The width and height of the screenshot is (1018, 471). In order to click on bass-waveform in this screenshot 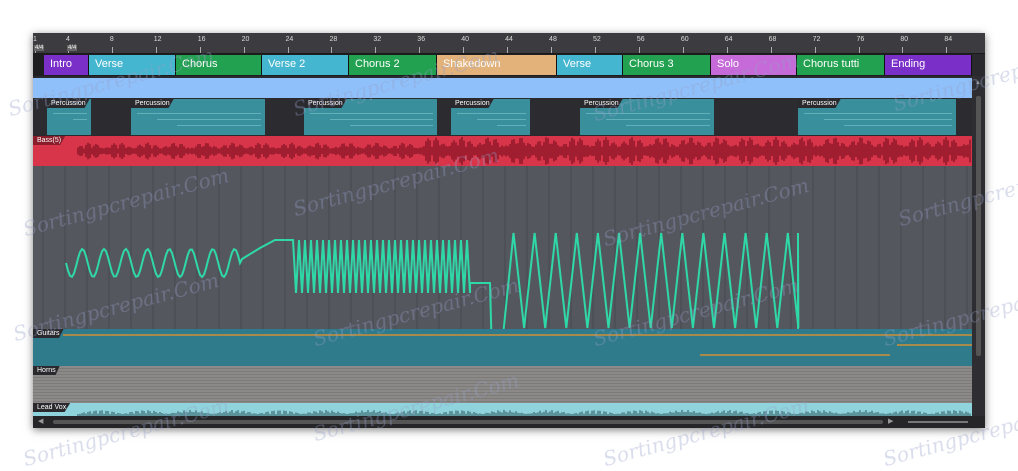, I will do `click(524, 151)`.